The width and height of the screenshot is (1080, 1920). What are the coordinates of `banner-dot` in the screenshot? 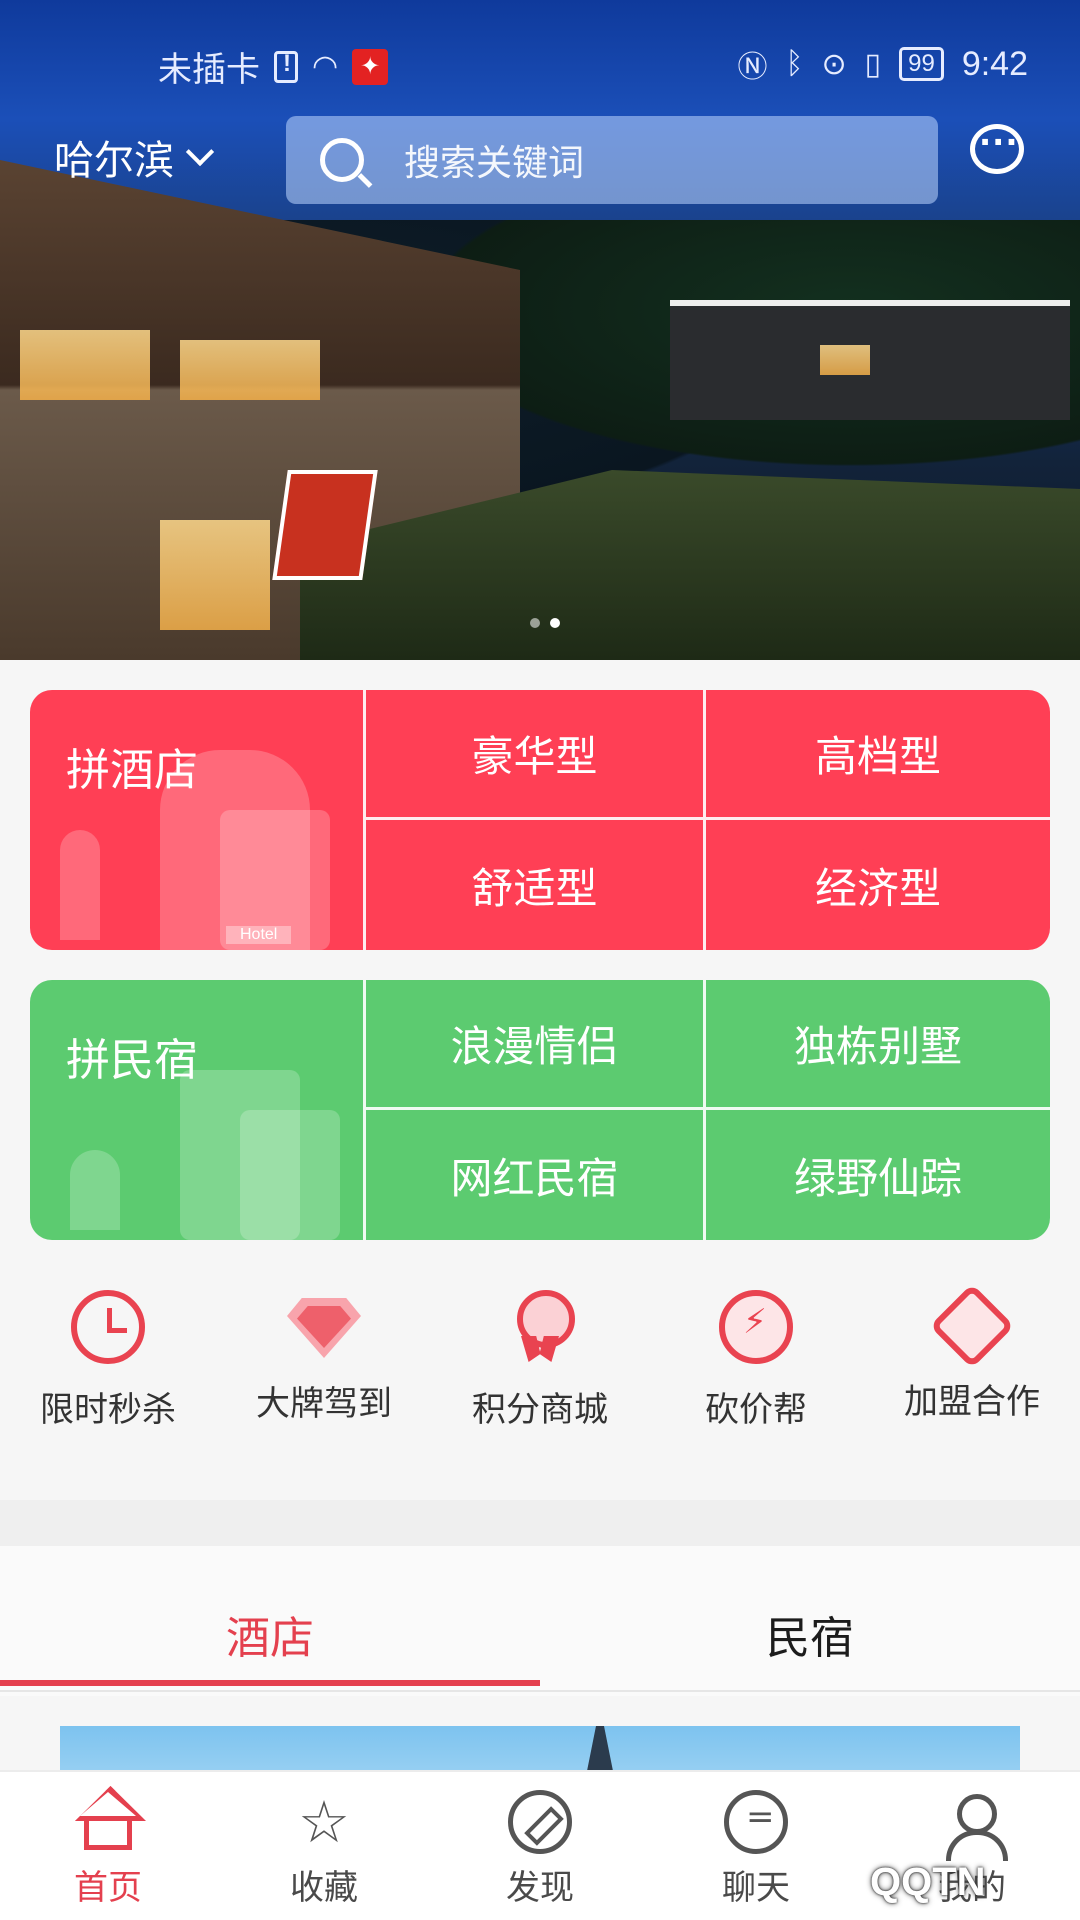 It's located at (535, 623).